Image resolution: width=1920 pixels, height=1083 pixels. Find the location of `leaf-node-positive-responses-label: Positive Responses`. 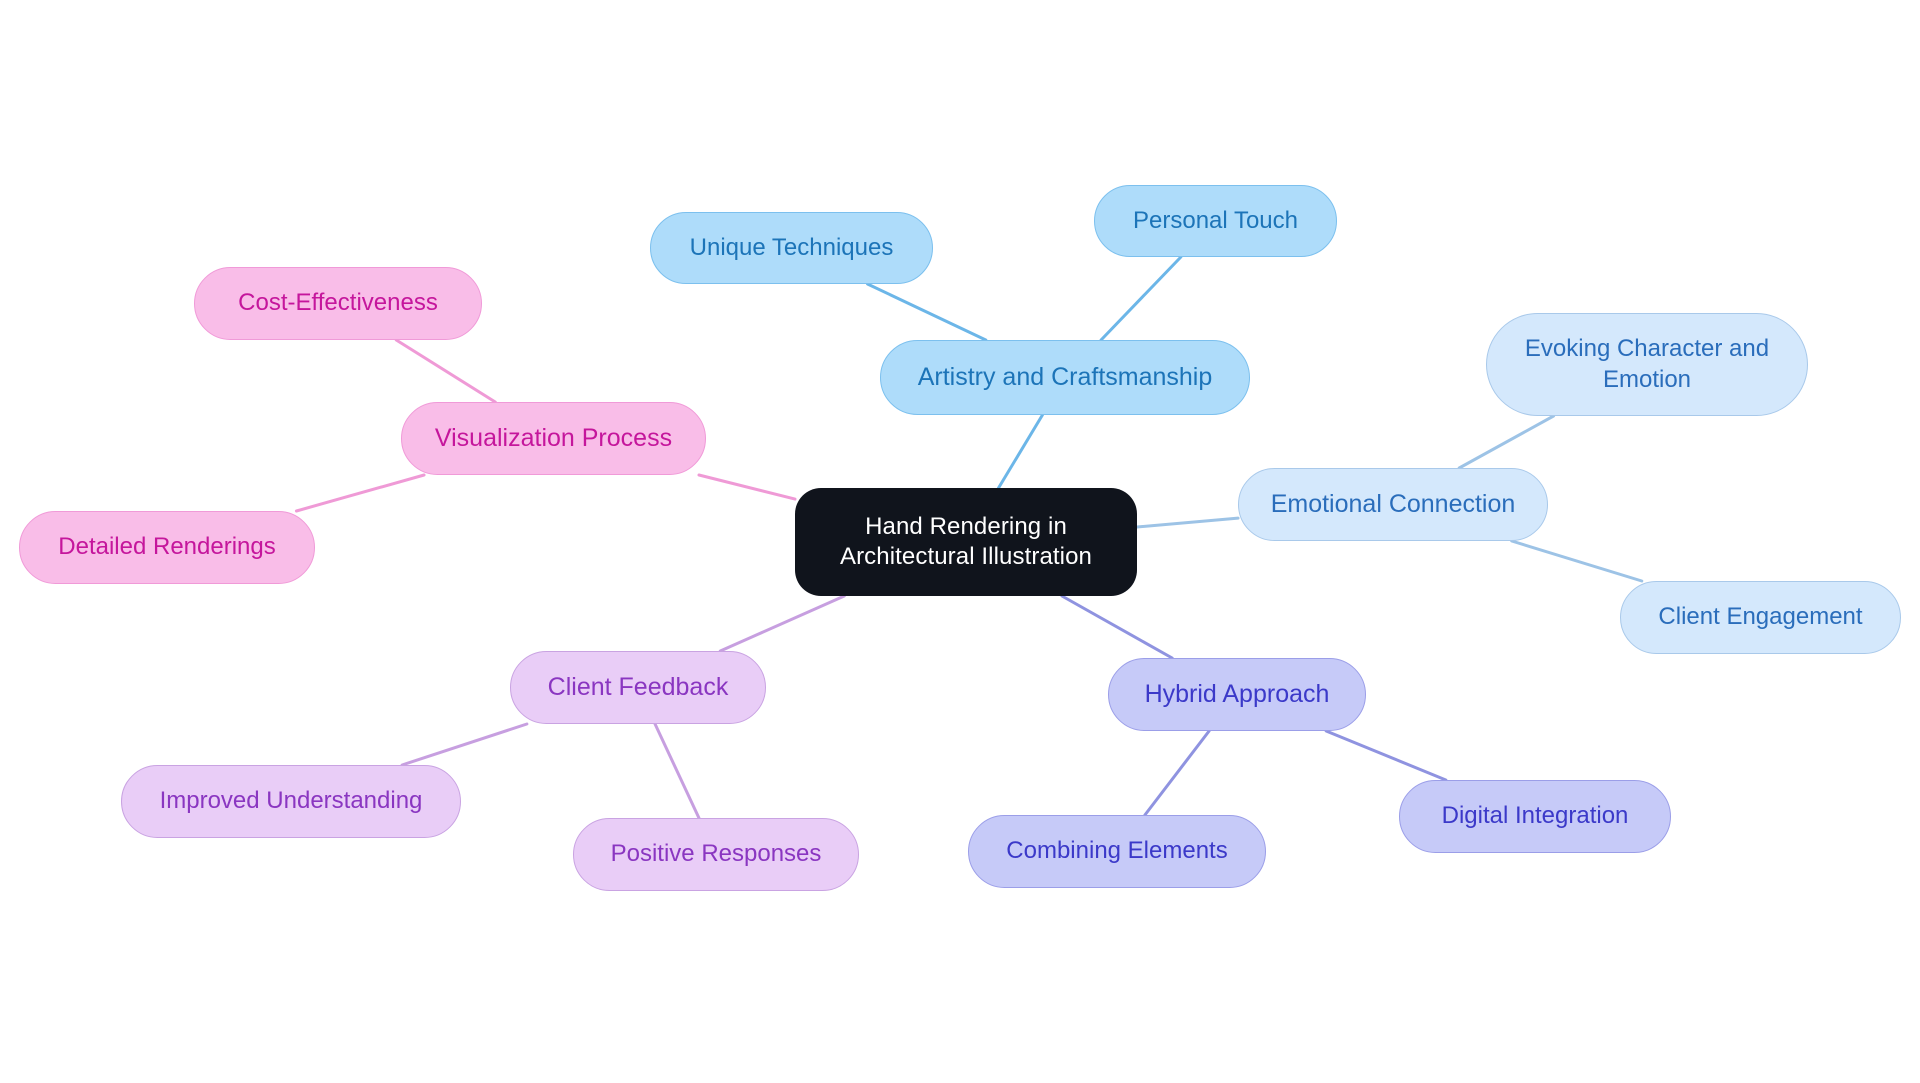

leaf-node-positive-responses-label: Positive Responses is located at coordinates (716, 854).